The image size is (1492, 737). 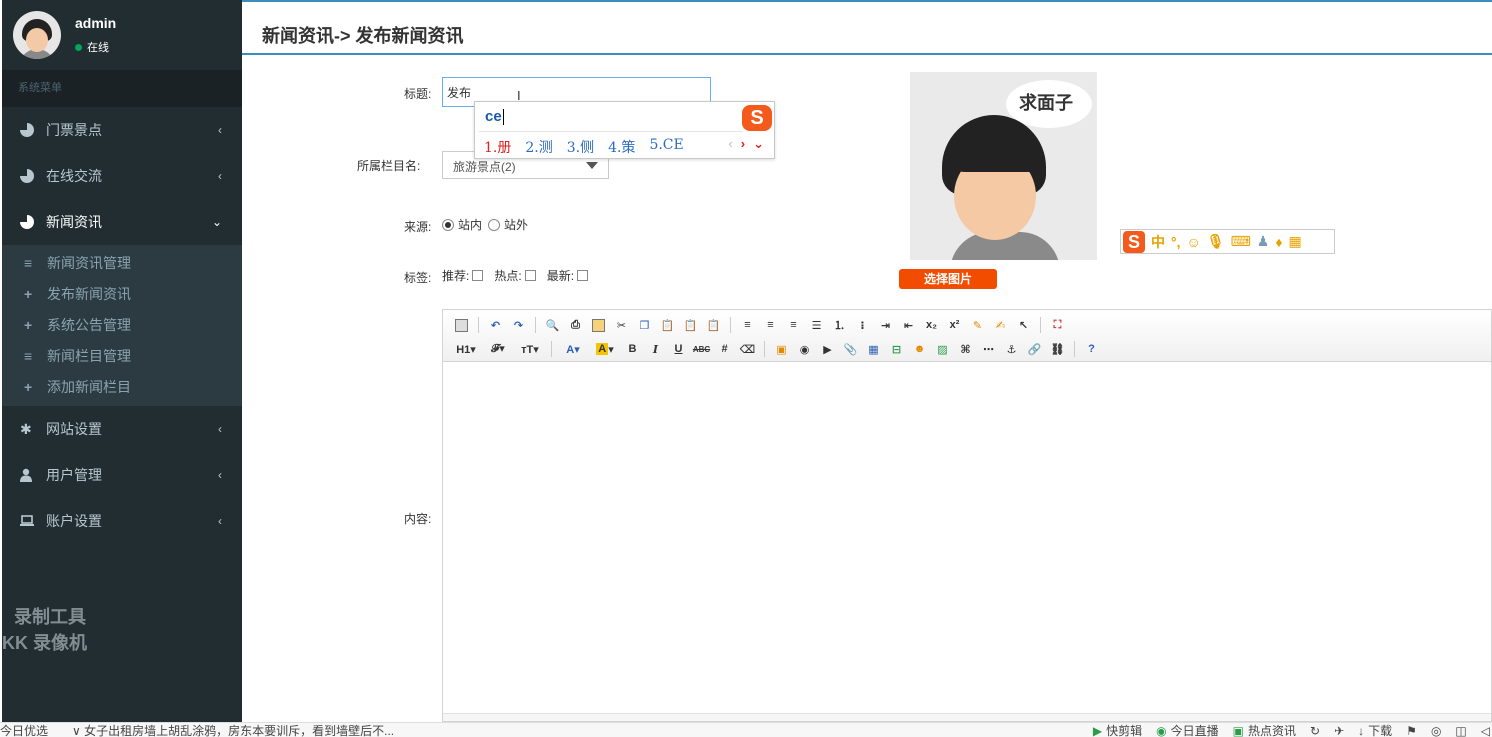 I want to click on sidebar-item-news: 新闻资讯 ⌄, so click(x=122, y=222).